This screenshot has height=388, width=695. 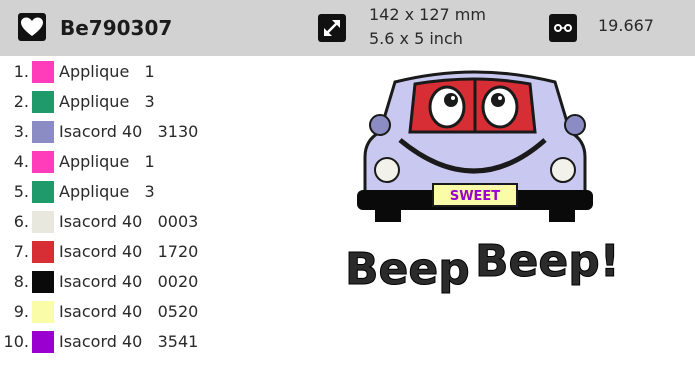 I want to click on design-name: Be790307, so click(x=116, y=28).